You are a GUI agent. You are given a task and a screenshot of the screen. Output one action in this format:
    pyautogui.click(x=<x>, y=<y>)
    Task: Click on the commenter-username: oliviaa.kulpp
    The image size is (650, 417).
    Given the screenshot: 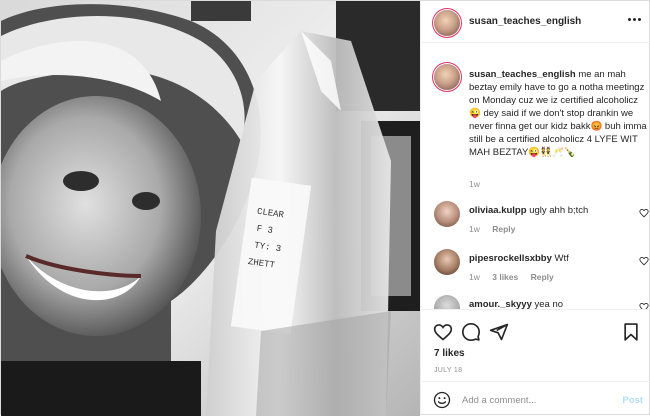 What is the action you would take?
    pyautogui.click(x=498, y=210)
    